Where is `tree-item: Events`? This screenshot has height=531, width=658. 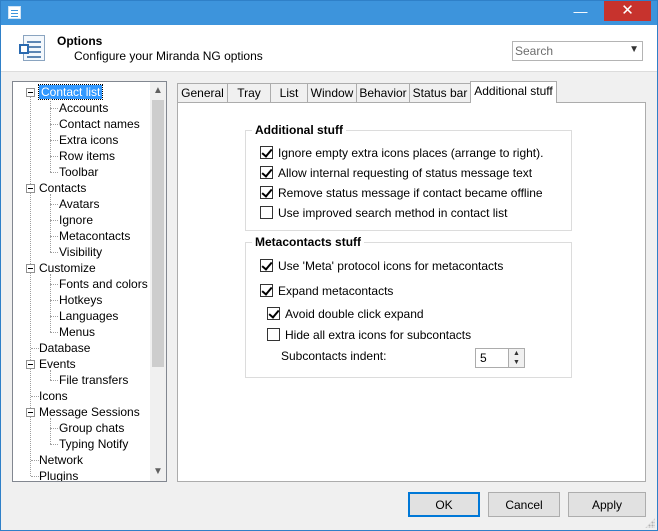
tree-item: Events is located at coordinates (57, 364).